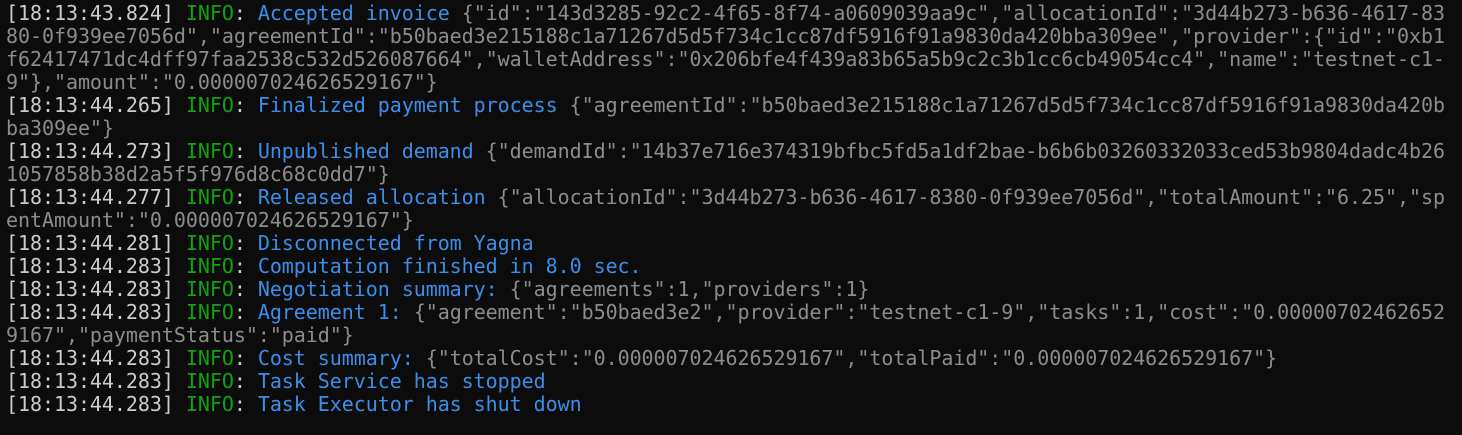  Describe the element at coordinates (335, 358) in the screenshot. I see `log-message: Cost summary:` at that location.